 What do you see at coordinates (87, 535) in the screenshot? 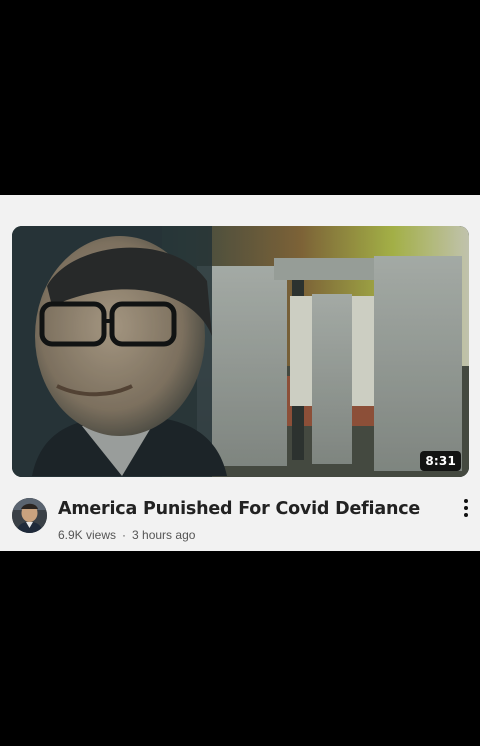
I see `view-count: 6.9K views` at bounding box center [87, 535].